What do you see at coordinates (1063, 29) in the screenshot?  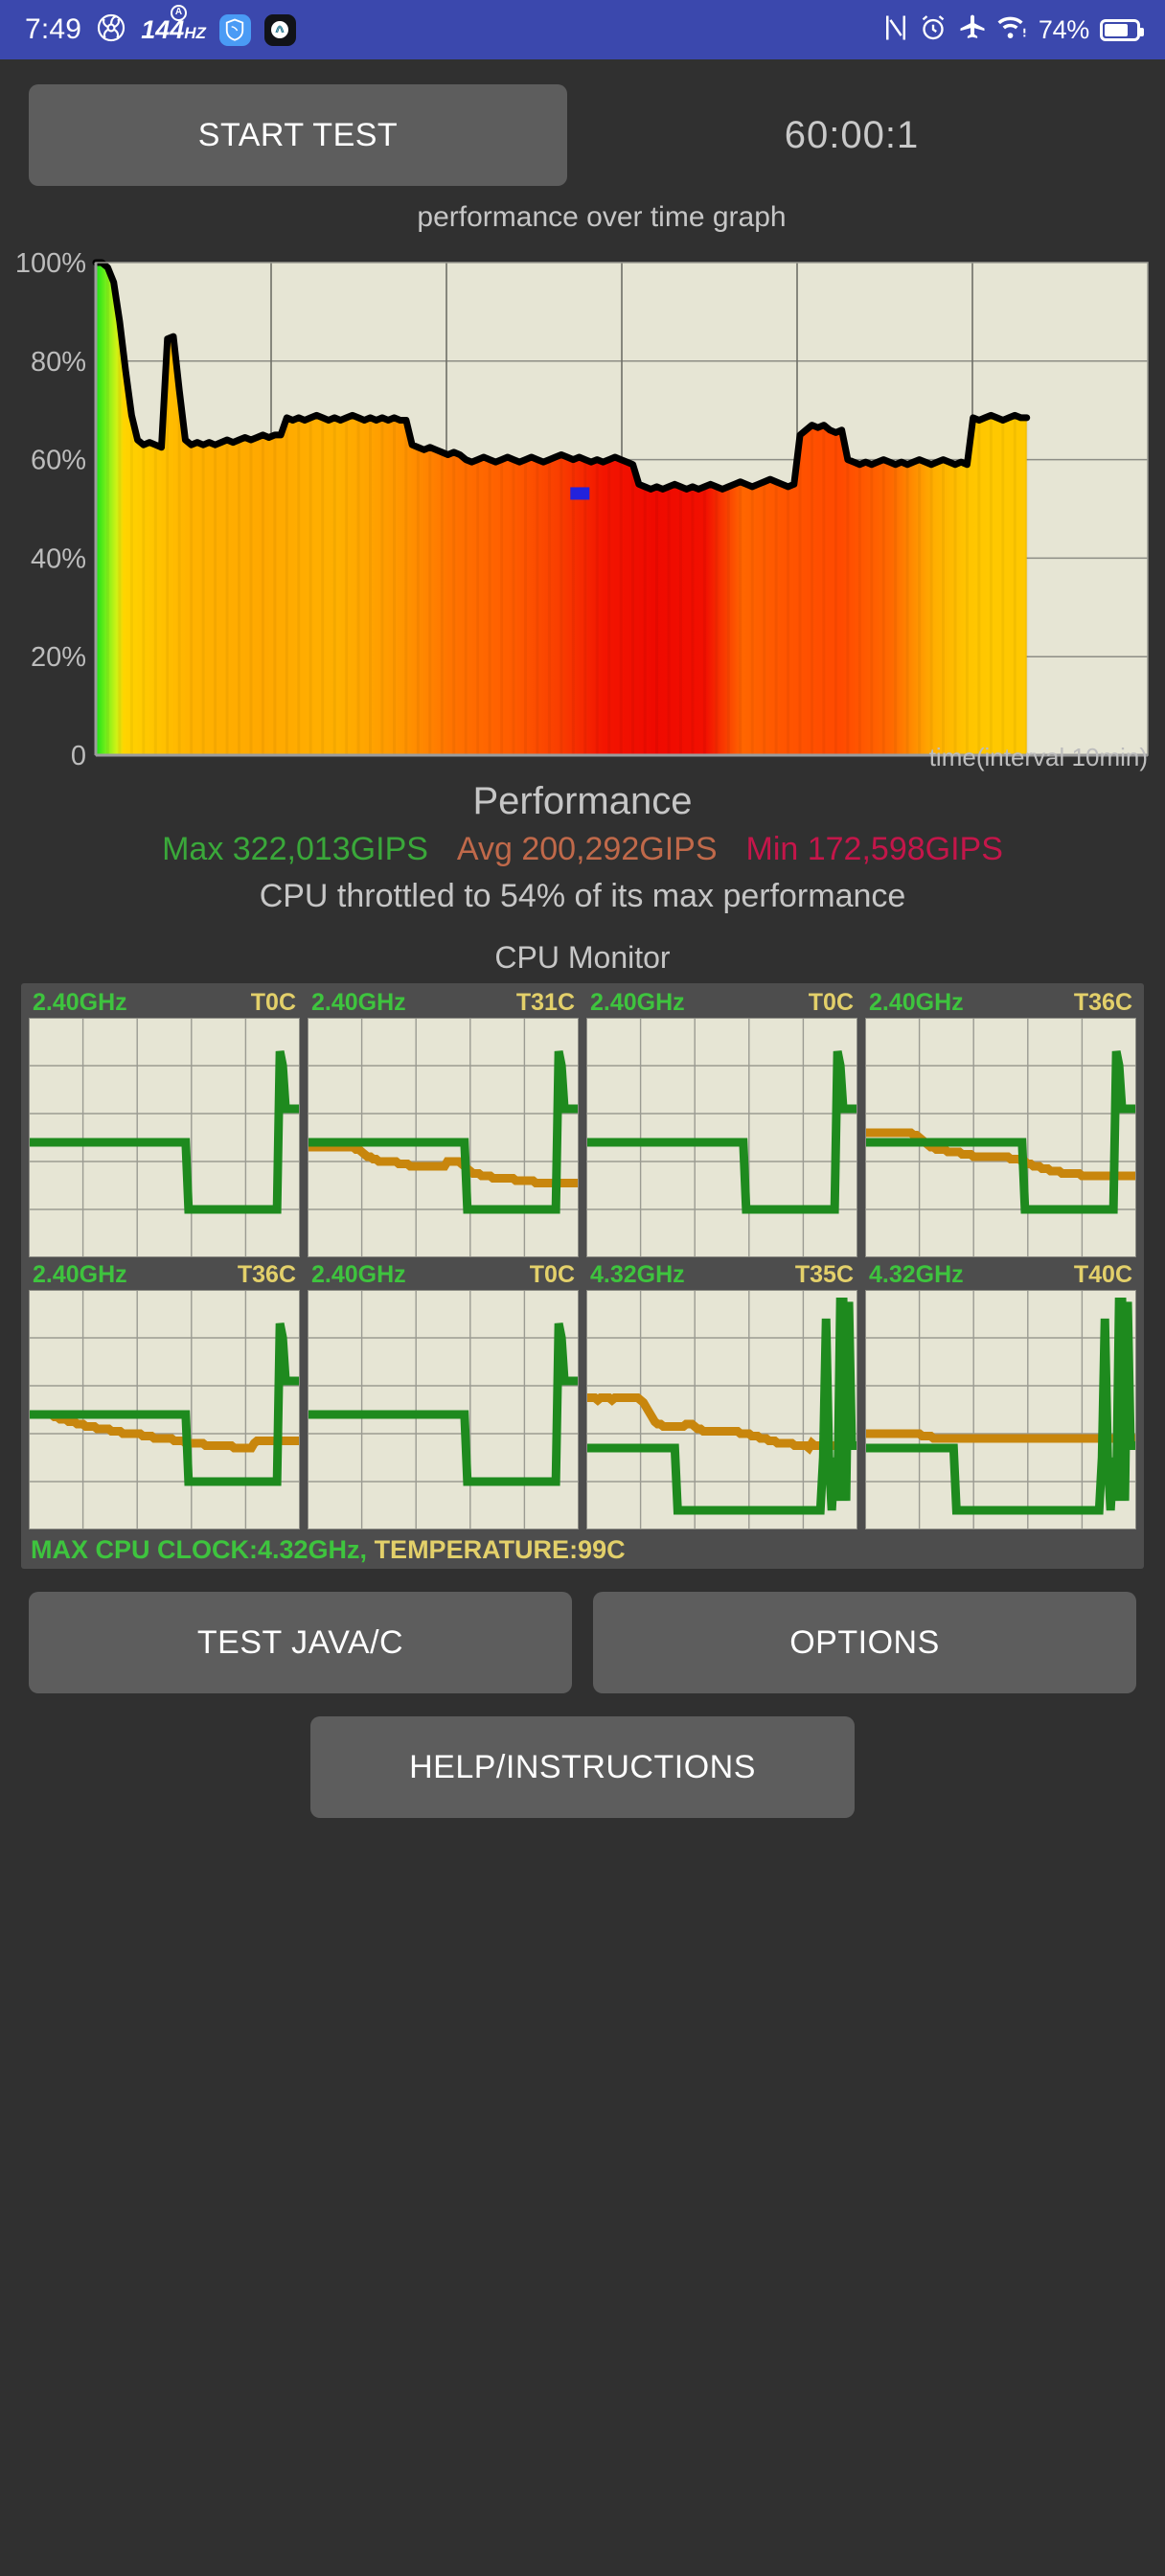 I see `battery-percent-label: 74%` at bounding box center [1063, 29].